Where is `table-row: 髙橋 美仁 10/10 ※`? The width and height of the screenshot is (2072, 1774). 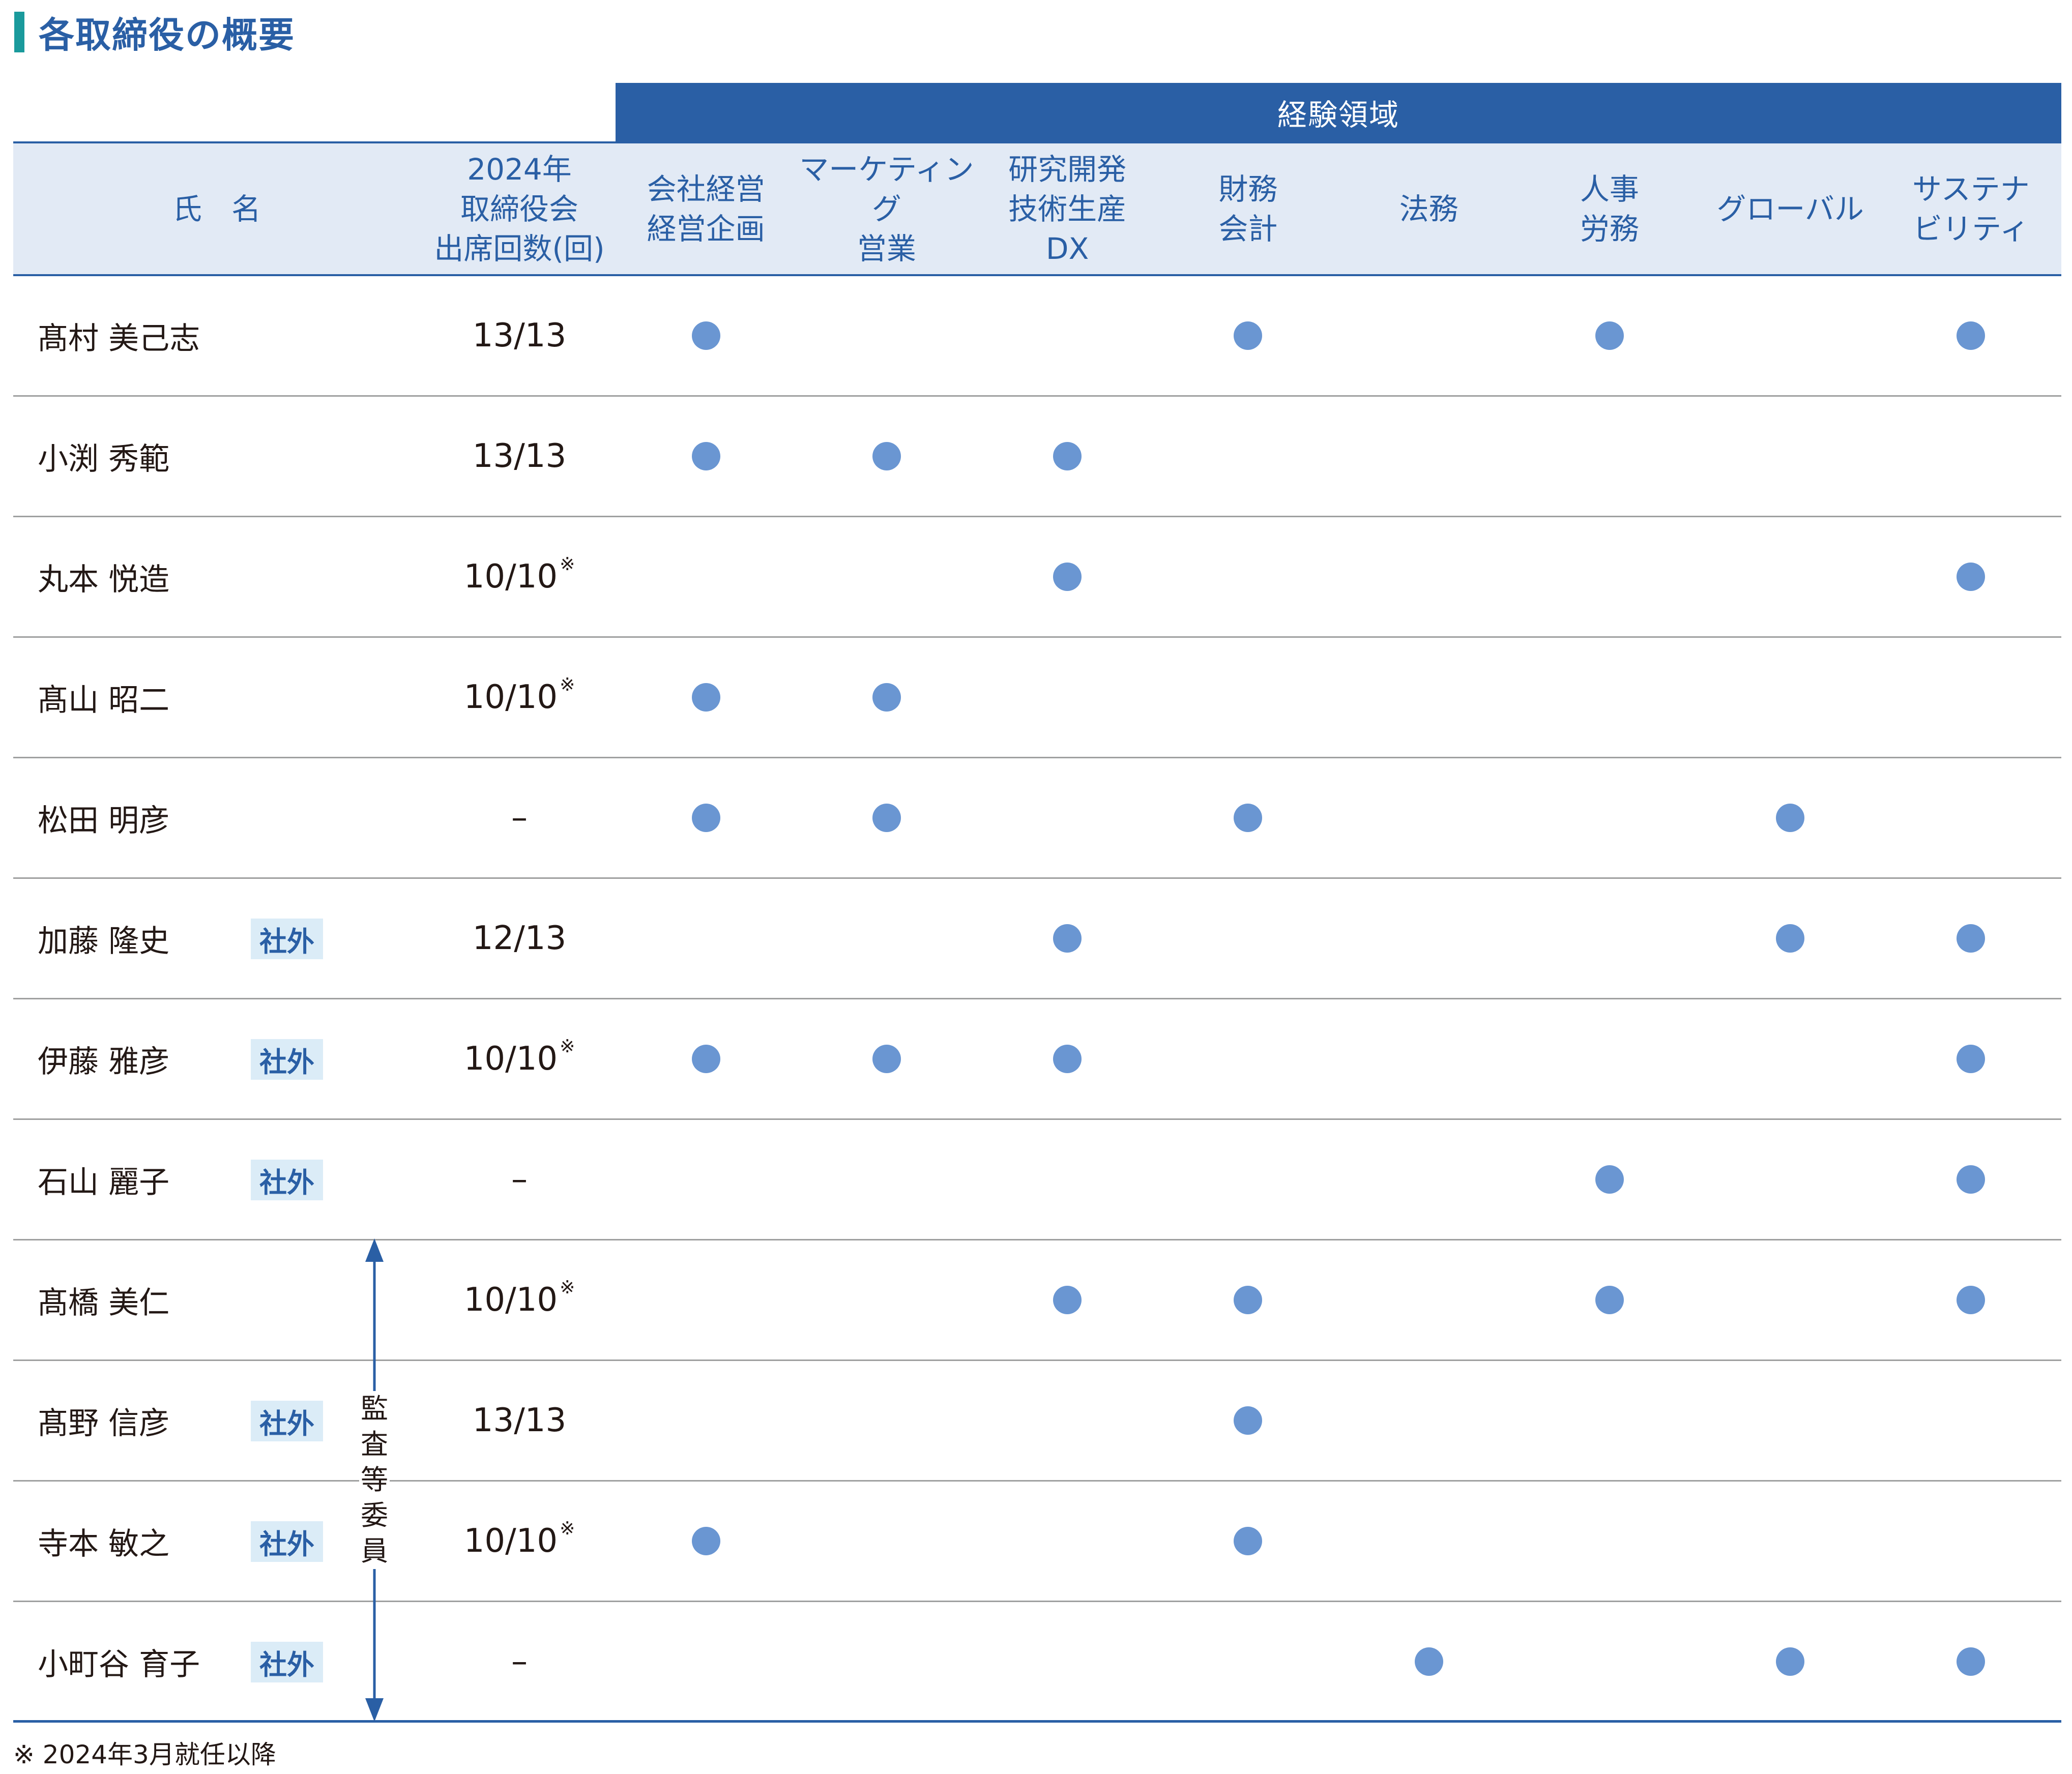
table-row: 髙橋 美仁 10/10 ※ is located at coordinates (1037, 1300).